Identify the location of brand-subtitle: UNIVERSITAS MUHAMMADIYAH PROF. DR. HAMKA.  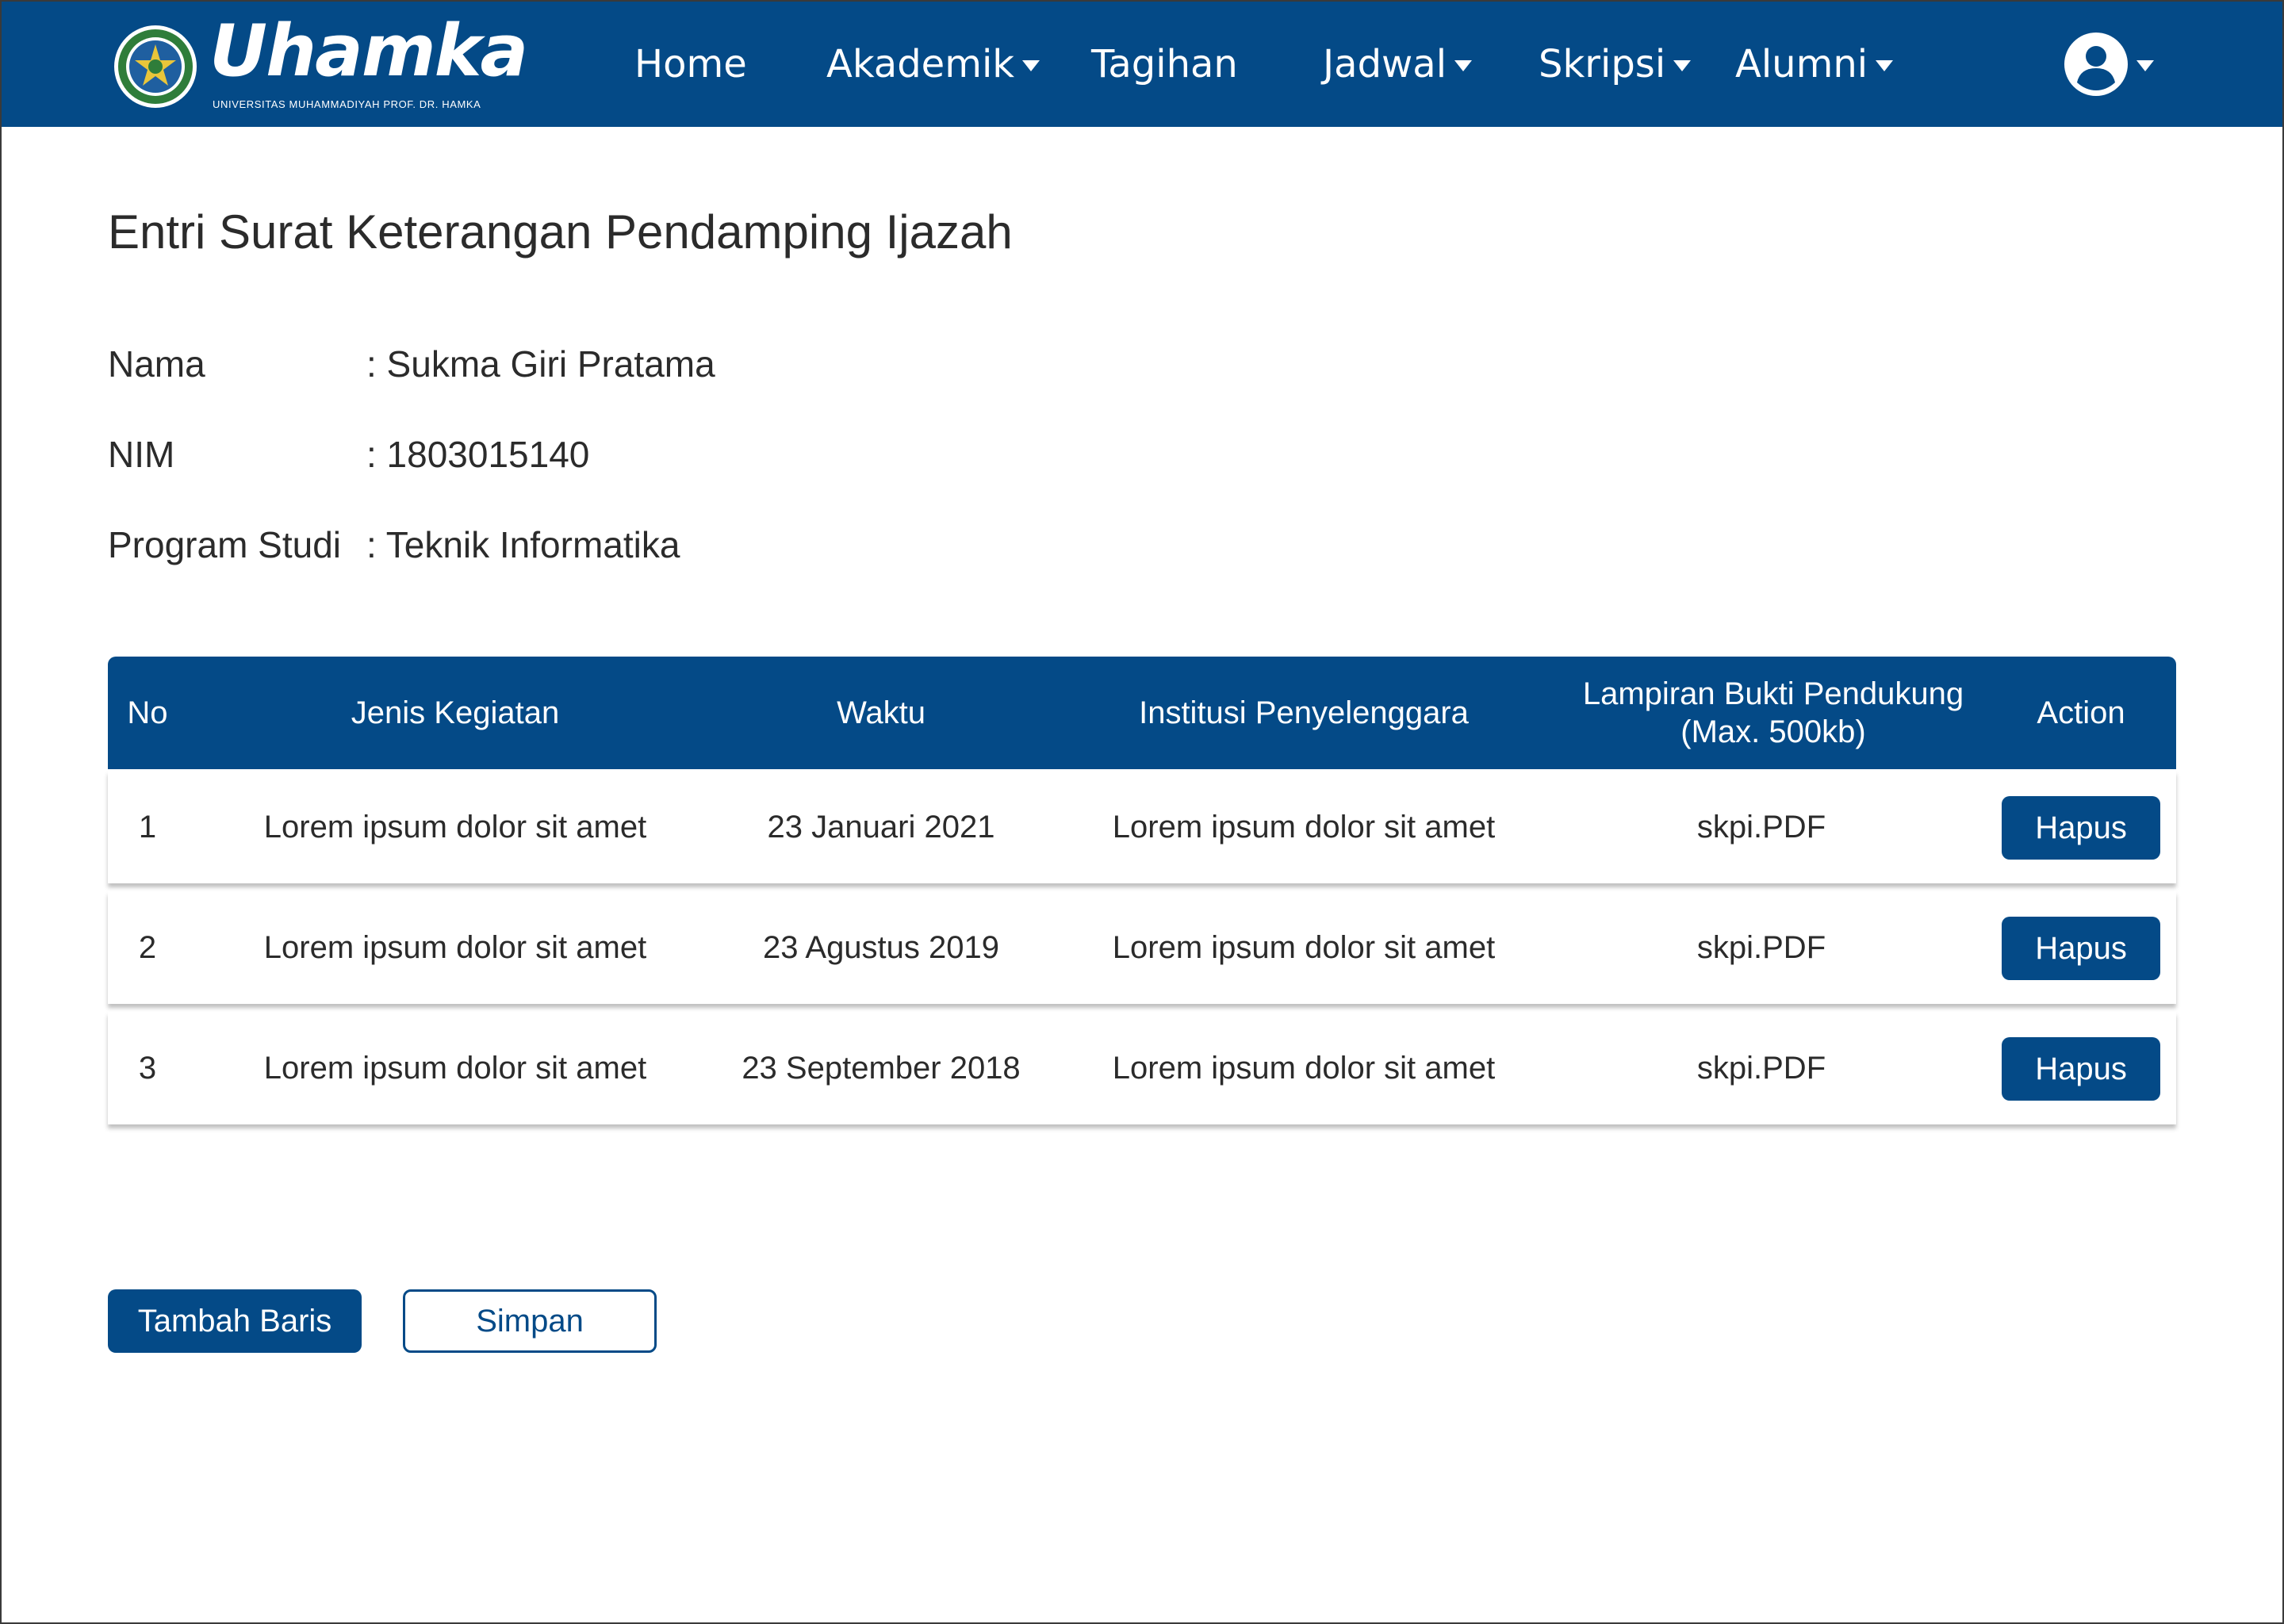
(347, 104).